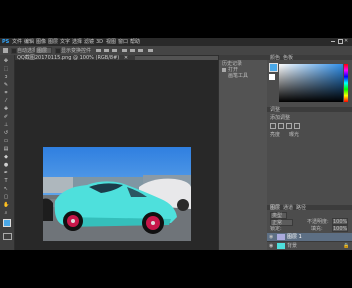 This screenshot has width=352, height=288. I want to click on crop-tool-icon: ⌗, so click(6, 93).